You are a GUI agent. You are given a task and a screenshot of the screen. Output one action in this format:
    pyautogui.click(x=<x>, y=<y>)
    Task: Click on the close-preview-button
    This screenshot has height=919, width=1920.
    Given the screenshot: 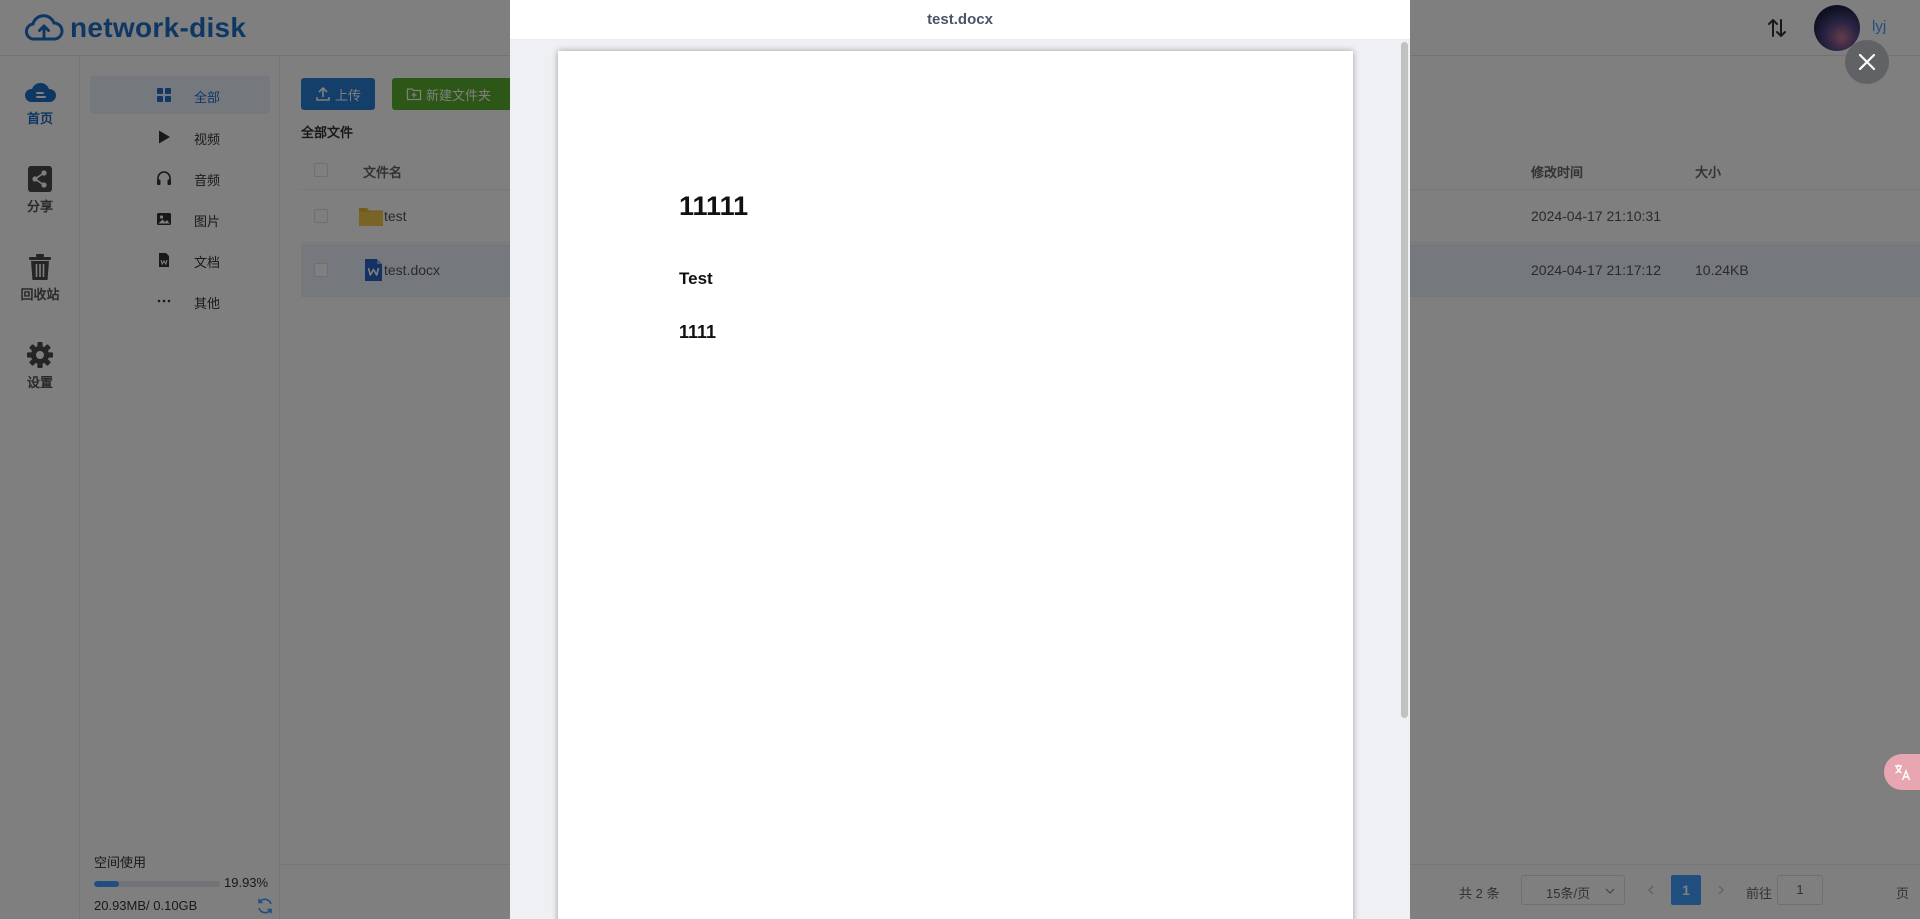 What is the action you would take?
    pyautogui.click(x=1867, y=62)
    